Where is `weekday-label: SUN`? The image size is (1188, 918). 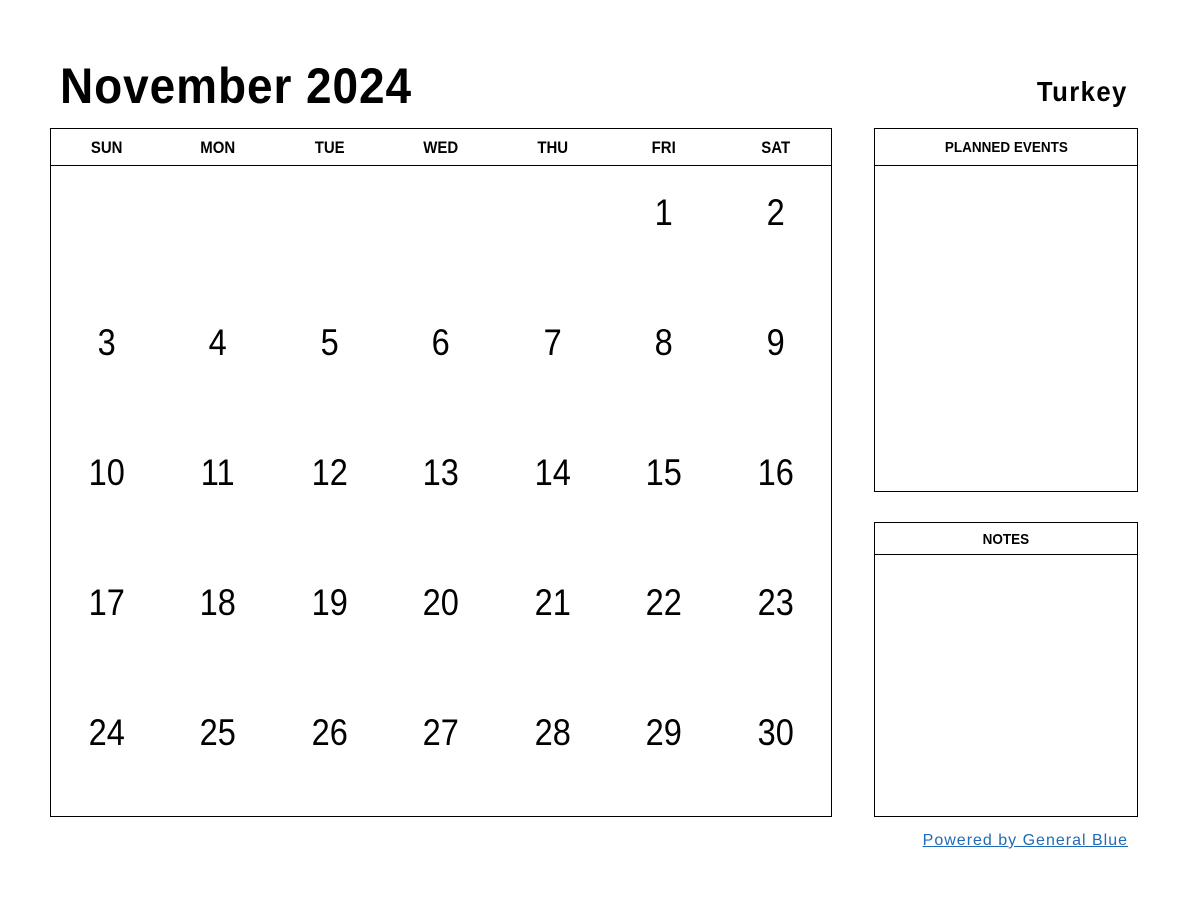 weekday-label: SUN is located at coordinates (106, 147).